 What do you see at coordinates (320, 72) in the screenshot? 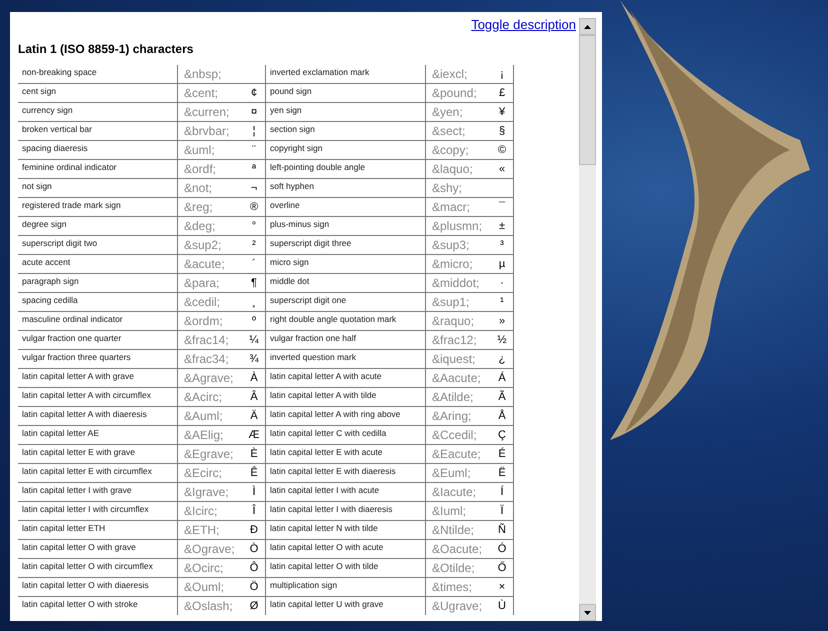
I see `character-name: inverted exclamation mark` at bounding box center [320, 72].